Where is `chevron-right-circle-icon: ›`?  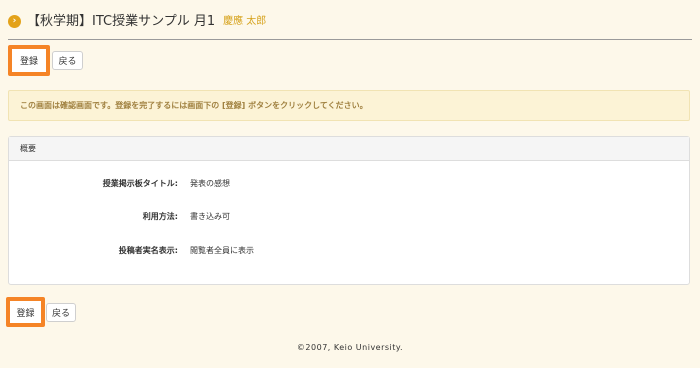 chevron-right-circle-icon: › is located at coordinates (14, 21).